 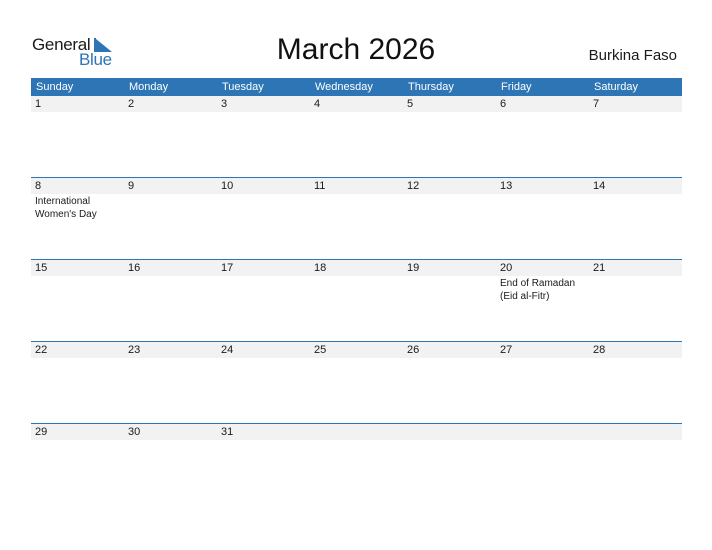 I want to click on day-number: 14, so click(x=599, y=186).